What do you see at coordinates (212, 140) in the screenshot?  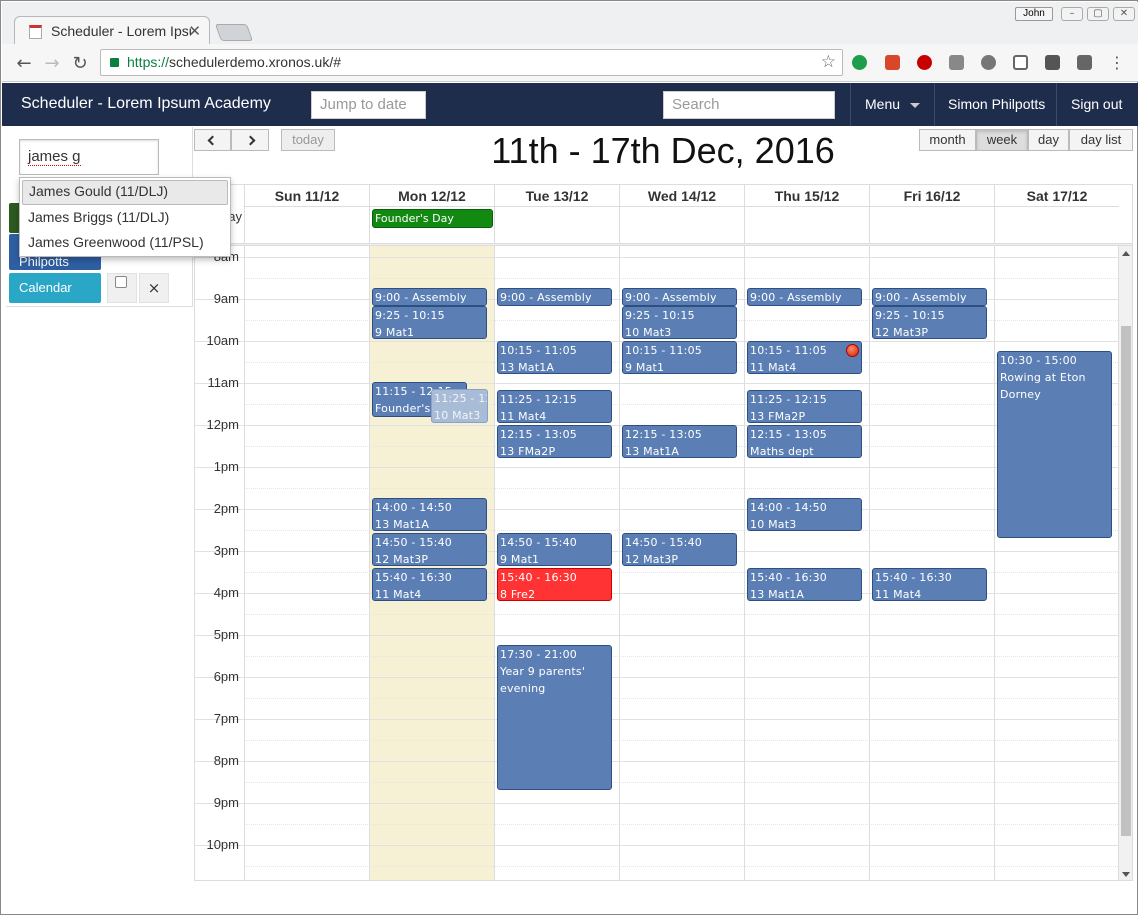 I see `prev-week-button` at bounding box center [212, 140].